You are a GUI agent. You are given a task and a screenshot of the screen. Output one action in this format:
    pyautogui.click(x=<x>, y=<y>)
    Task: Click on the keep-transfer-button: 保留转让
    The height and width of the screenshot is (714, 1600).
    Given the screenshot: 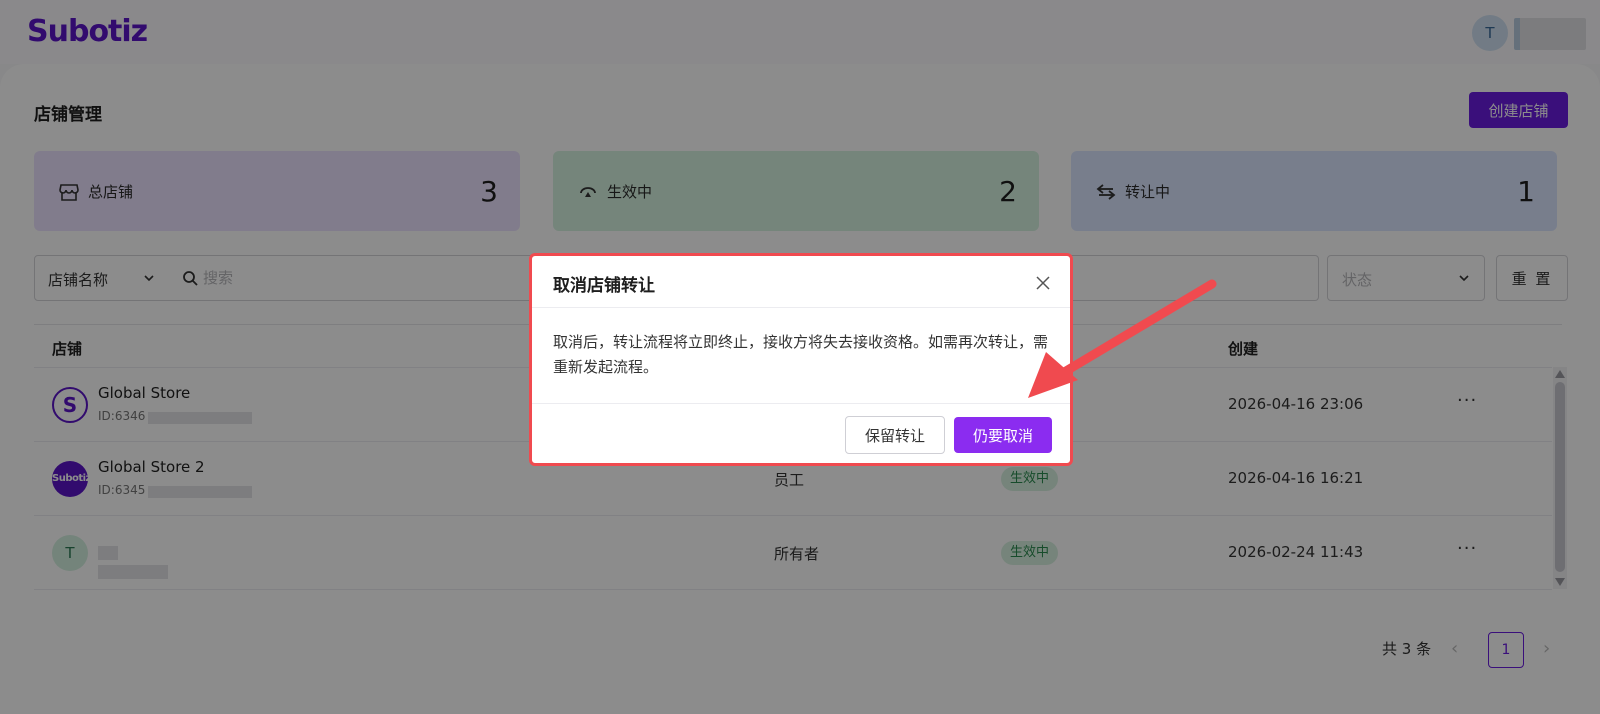 What is the action you would take?
    pyautogui.click(x=895, y=435)
    